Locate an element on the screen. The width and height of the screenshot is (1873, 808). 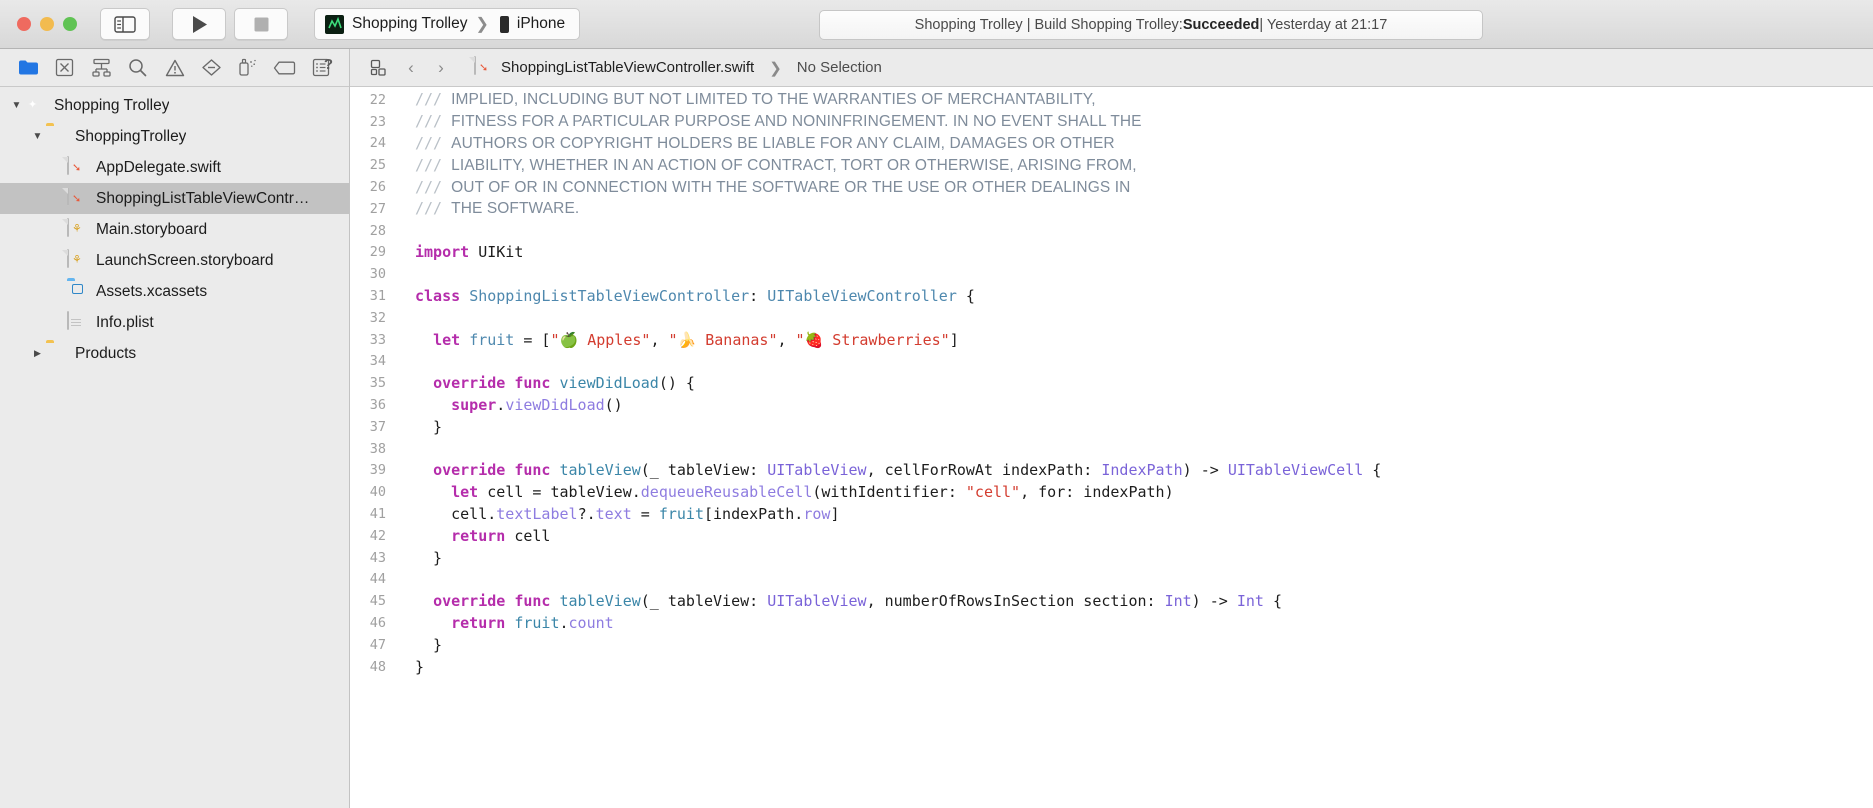
tree-item: Info.plist is located at coordinates (174, 322).